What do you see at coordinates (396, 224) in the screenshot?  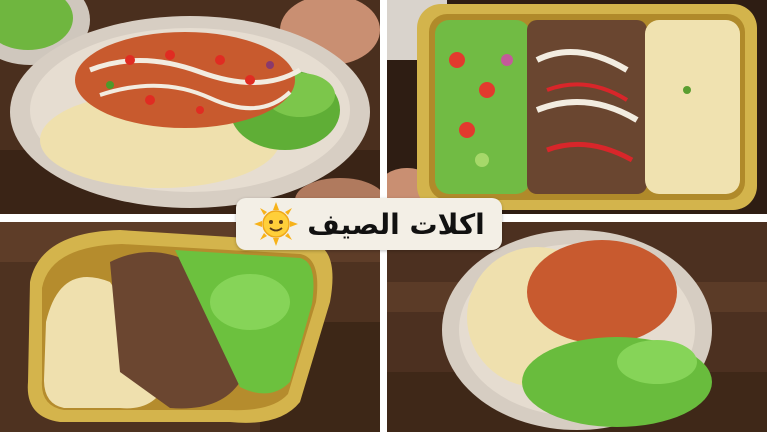 I see `banner-title: اكلات الصيف` at bounding box center [396, 224].